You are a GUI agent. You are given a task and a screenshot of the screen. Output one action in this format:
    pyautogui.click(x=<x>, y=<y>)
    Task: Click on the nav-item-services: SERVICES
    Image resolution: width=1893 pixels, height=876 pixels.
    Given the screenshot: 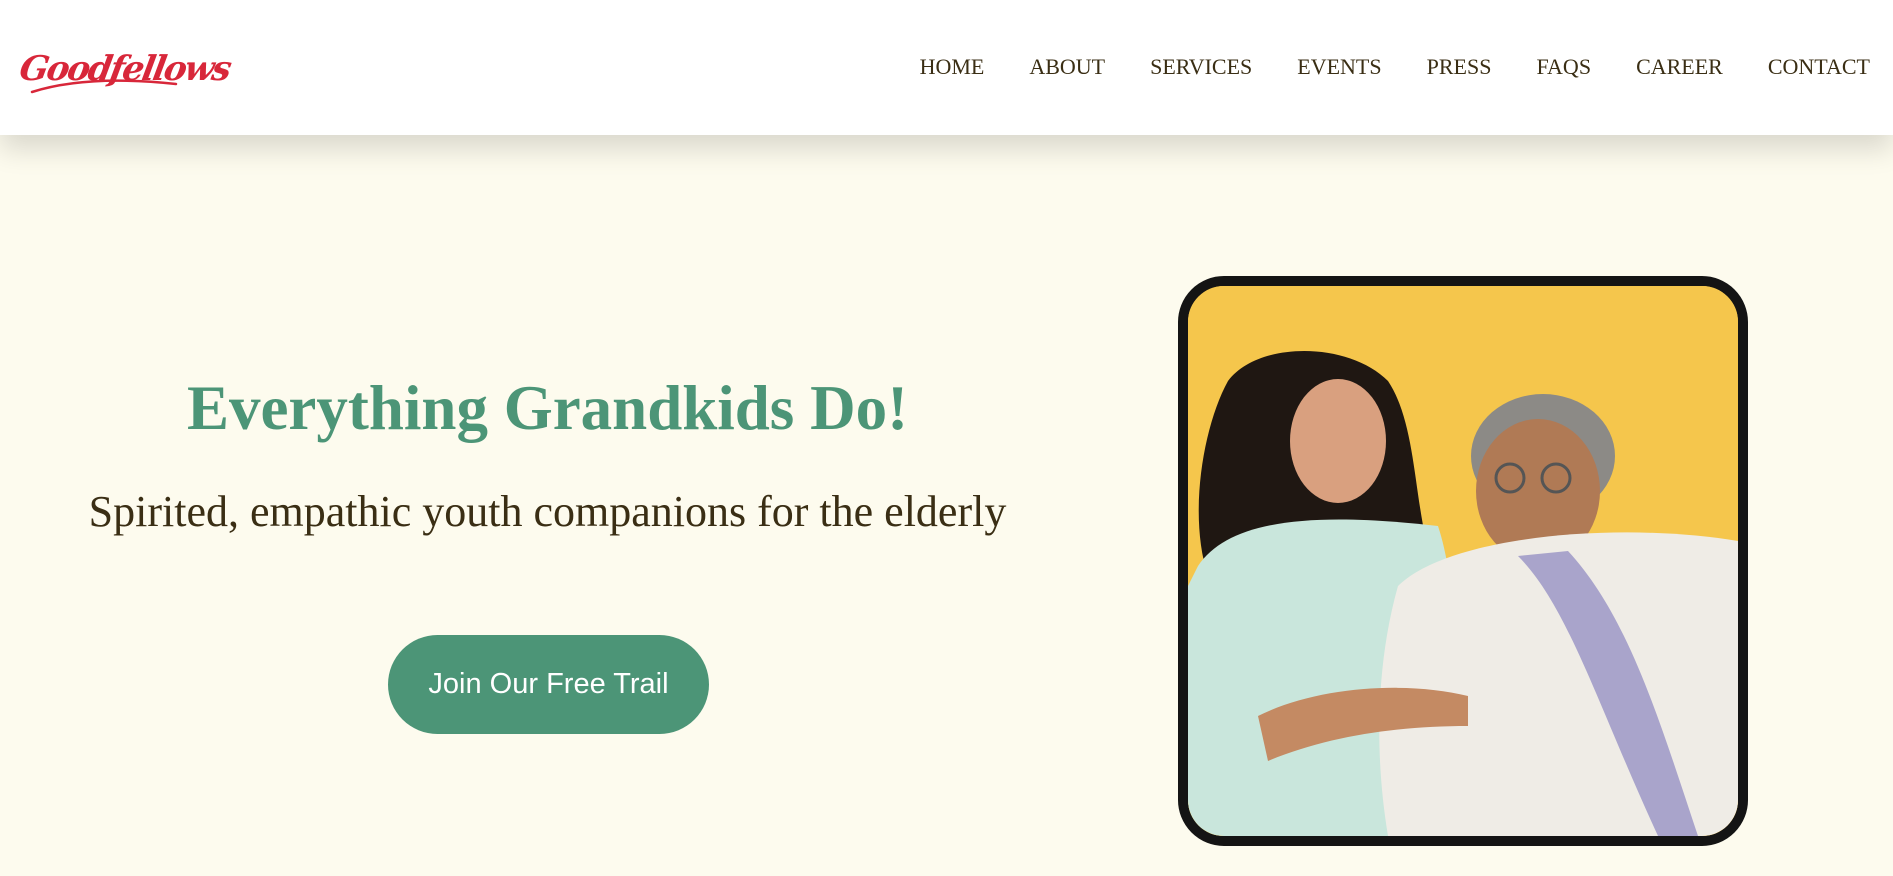 What is the action you would take?
    pyautogui.click(x=1201, y=67)
    